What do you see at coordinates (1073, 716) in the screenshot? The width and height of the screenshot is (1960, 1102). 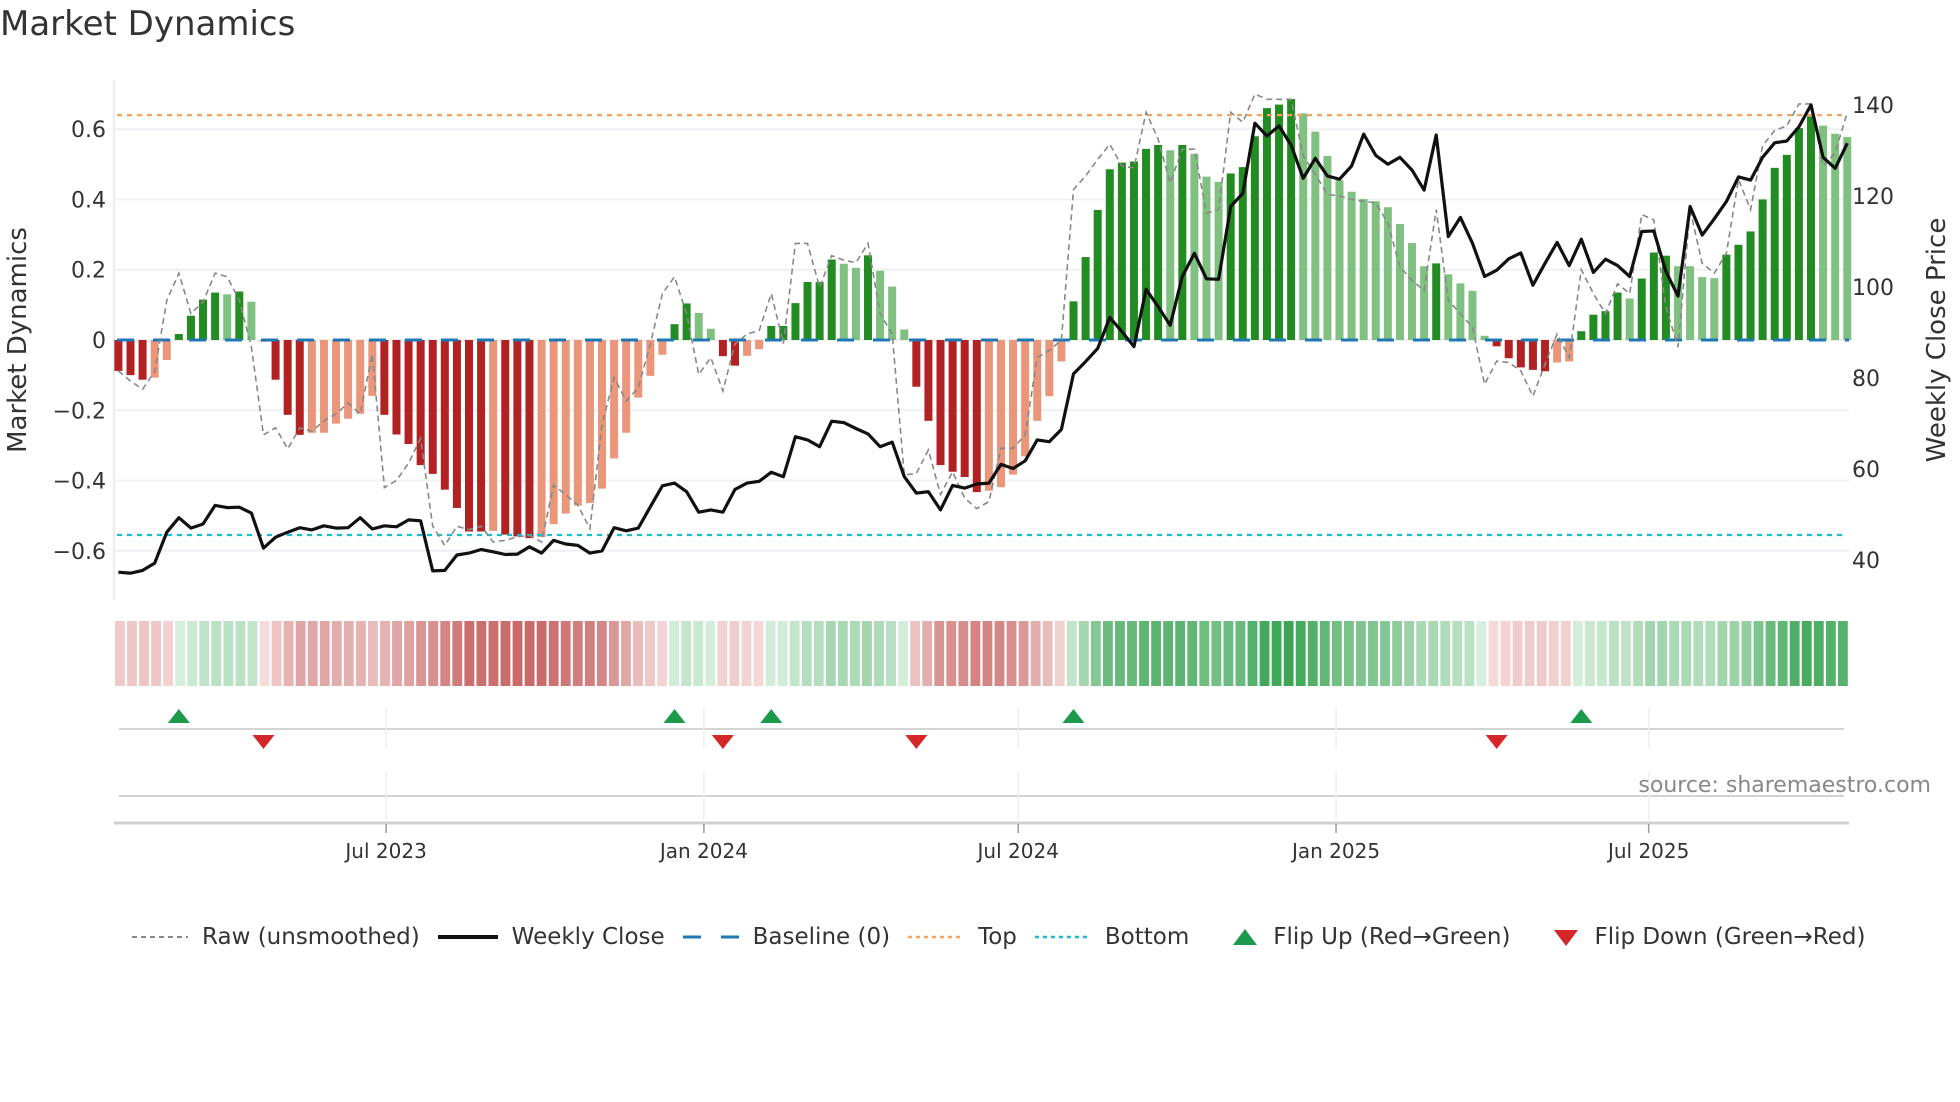 I see `flip-up-marker` at bounding box center [1073, 716].